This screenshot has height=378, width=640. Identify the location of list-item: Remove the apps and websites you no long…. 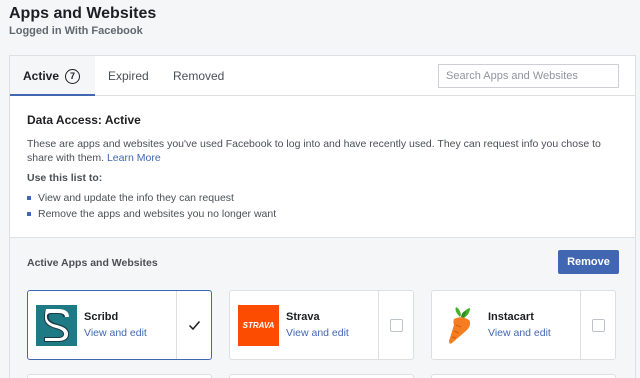
(151, 214).